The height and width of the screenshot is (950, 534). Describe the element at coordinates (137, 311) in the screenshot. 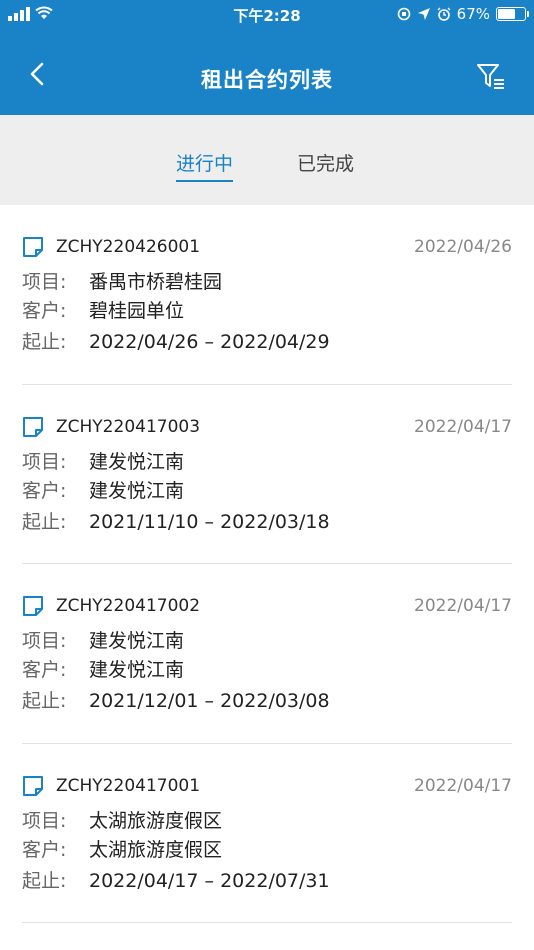

I see `client-value: 碧桂园单位` at that location.